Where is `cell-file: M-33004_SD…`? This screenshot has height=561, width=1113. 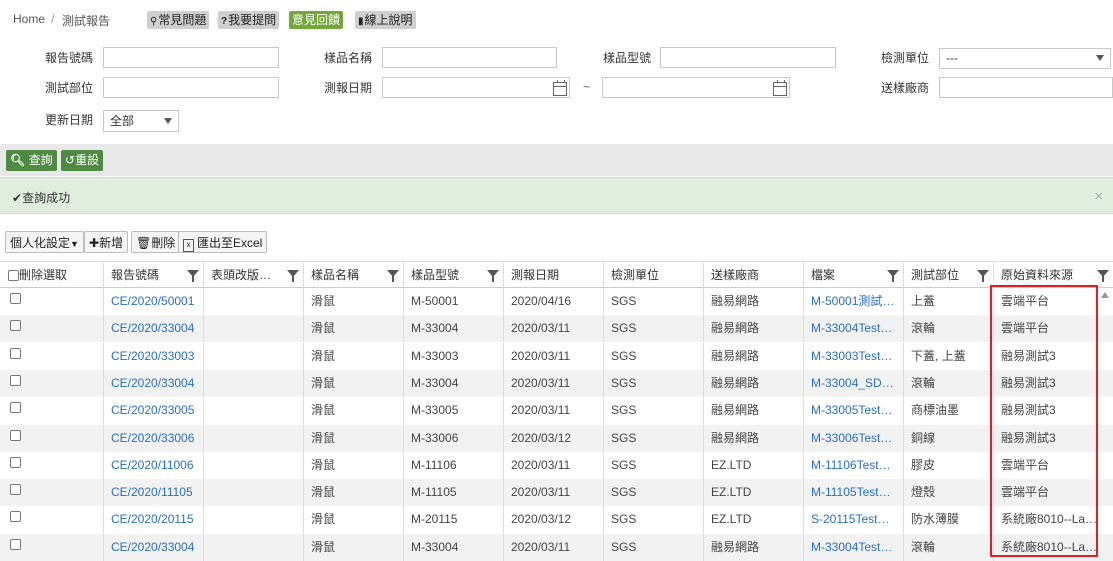
cell-file: M-33004_SD… is located at coordinates (853, 383).